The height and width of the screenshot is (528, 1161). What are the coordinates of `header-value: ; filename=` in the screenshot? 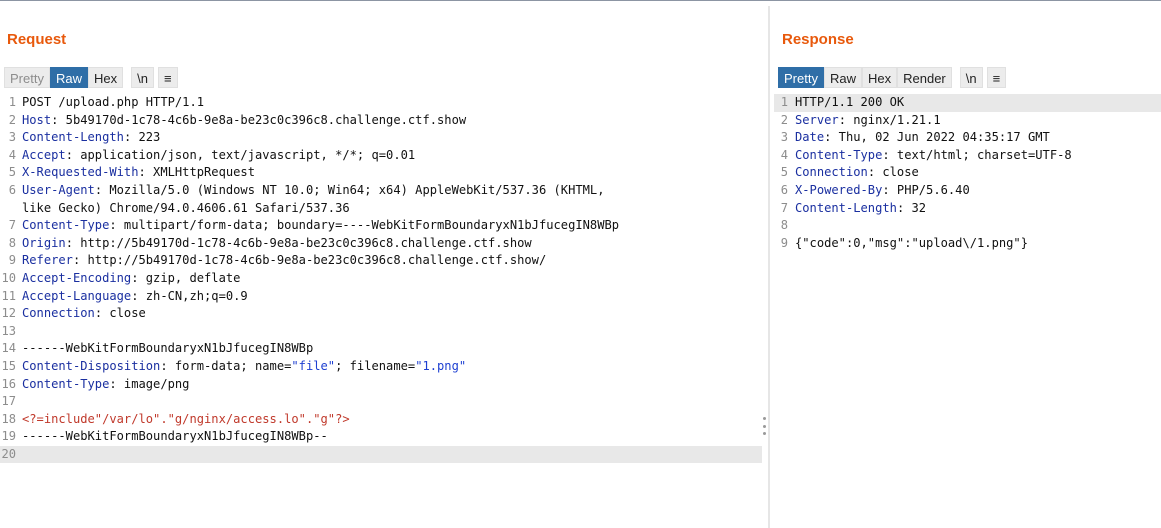 It's located at (375, 365).